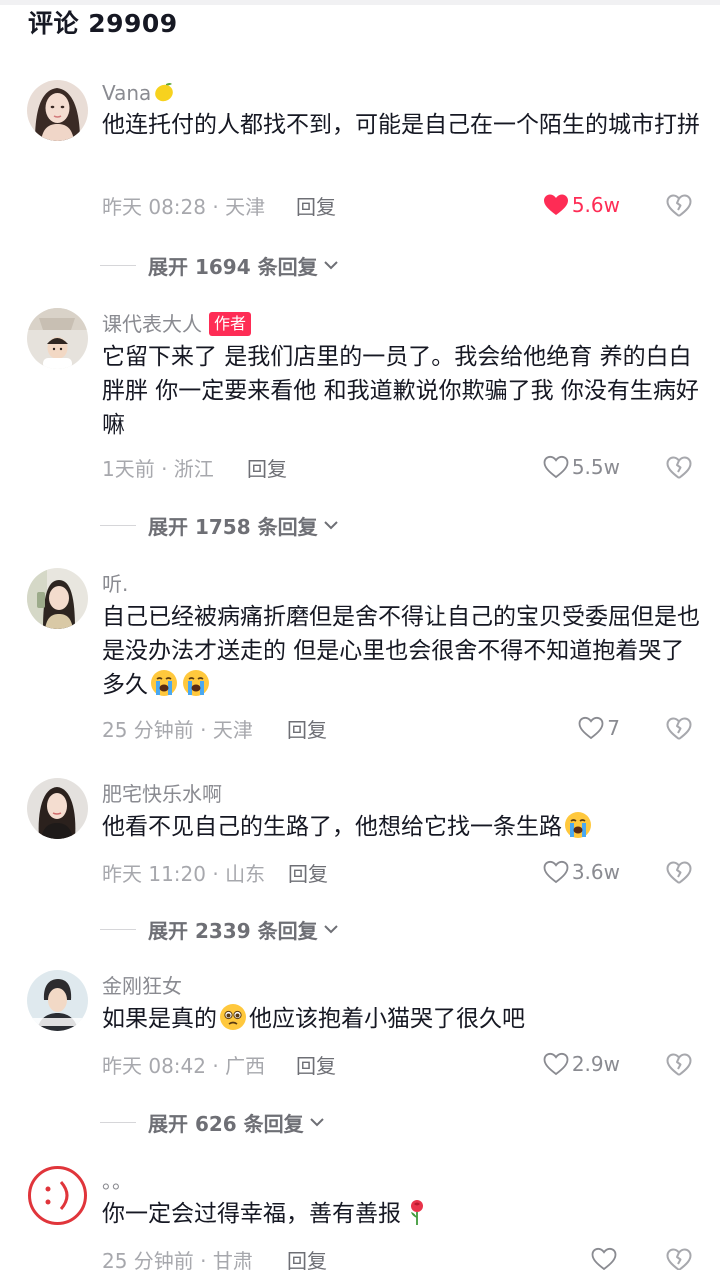 Image resolution: width=720 pixels, height=1270 pixels. I want to click on comment-time-location: 昨天 08:42 · 广西, so click(184, 1066).